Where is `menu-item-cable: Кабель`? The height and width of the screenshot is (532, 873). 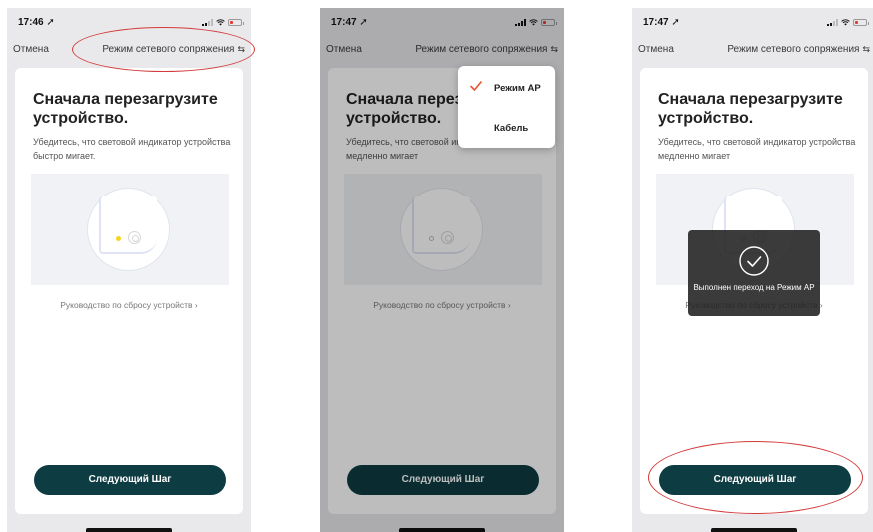
menu-item-cable: Кабель is located at coordinates (506, 128).